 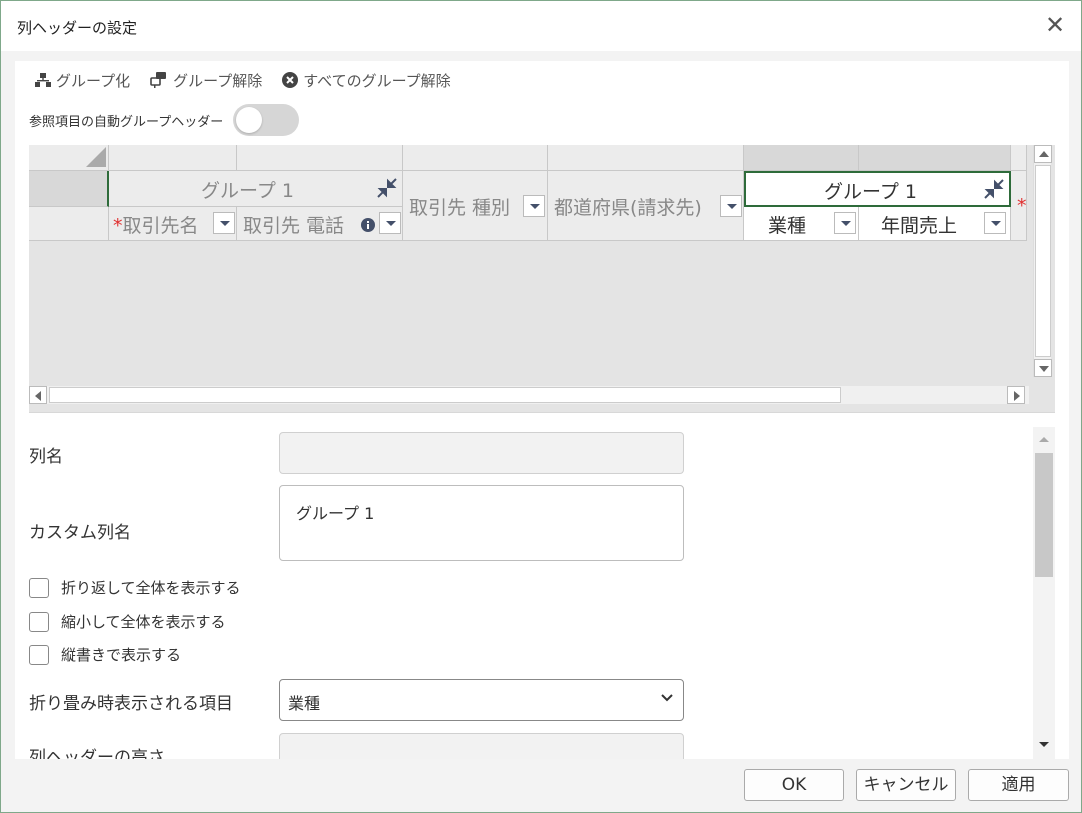 What do you see at coordinates (43, 80) in the screenshot?
I see `group-icon` at bounding box center [43, 80].